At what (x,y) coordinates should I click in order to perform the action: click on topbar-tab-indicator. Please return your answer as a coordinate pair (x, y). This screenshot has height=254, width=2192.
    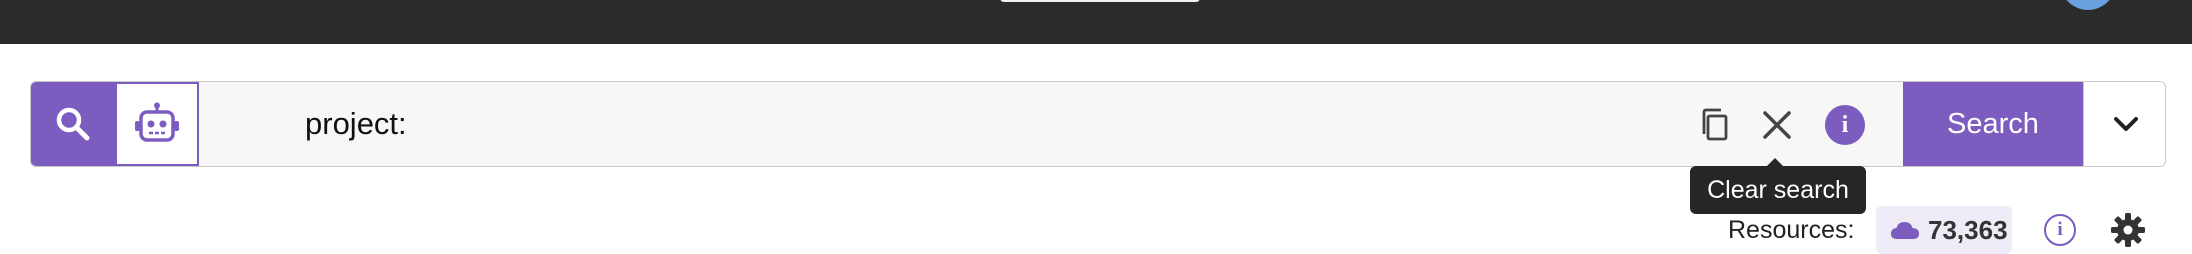
    Looking at the image, I should click on (1100, 1).